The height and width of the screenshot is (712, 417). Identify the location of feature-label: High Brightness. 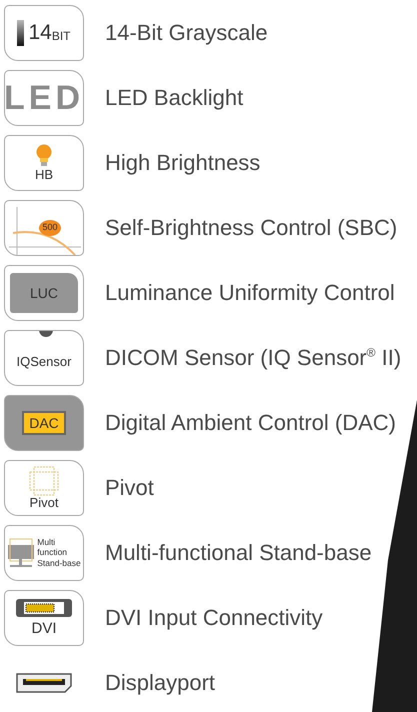
(182, 163).